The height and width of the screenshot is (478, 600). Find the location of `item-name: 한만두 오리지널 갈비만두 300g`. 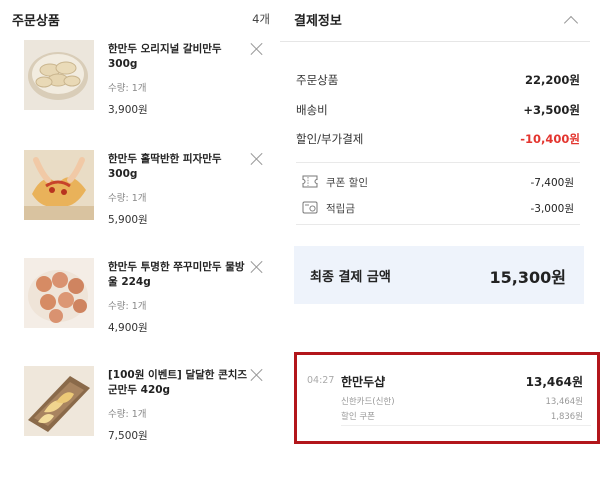

item-name: 한만두 오리지널 갈비만두 300g is located at coordinates (165, 56).